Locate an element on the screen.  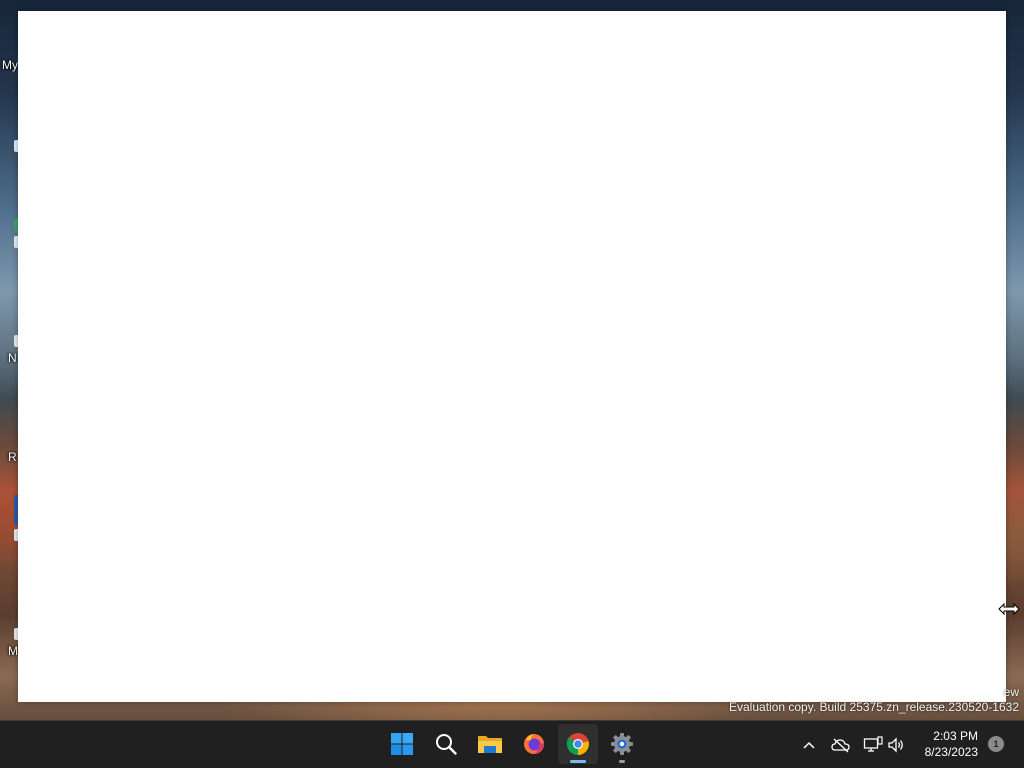
network-icon is located at coordinates (873, 744).